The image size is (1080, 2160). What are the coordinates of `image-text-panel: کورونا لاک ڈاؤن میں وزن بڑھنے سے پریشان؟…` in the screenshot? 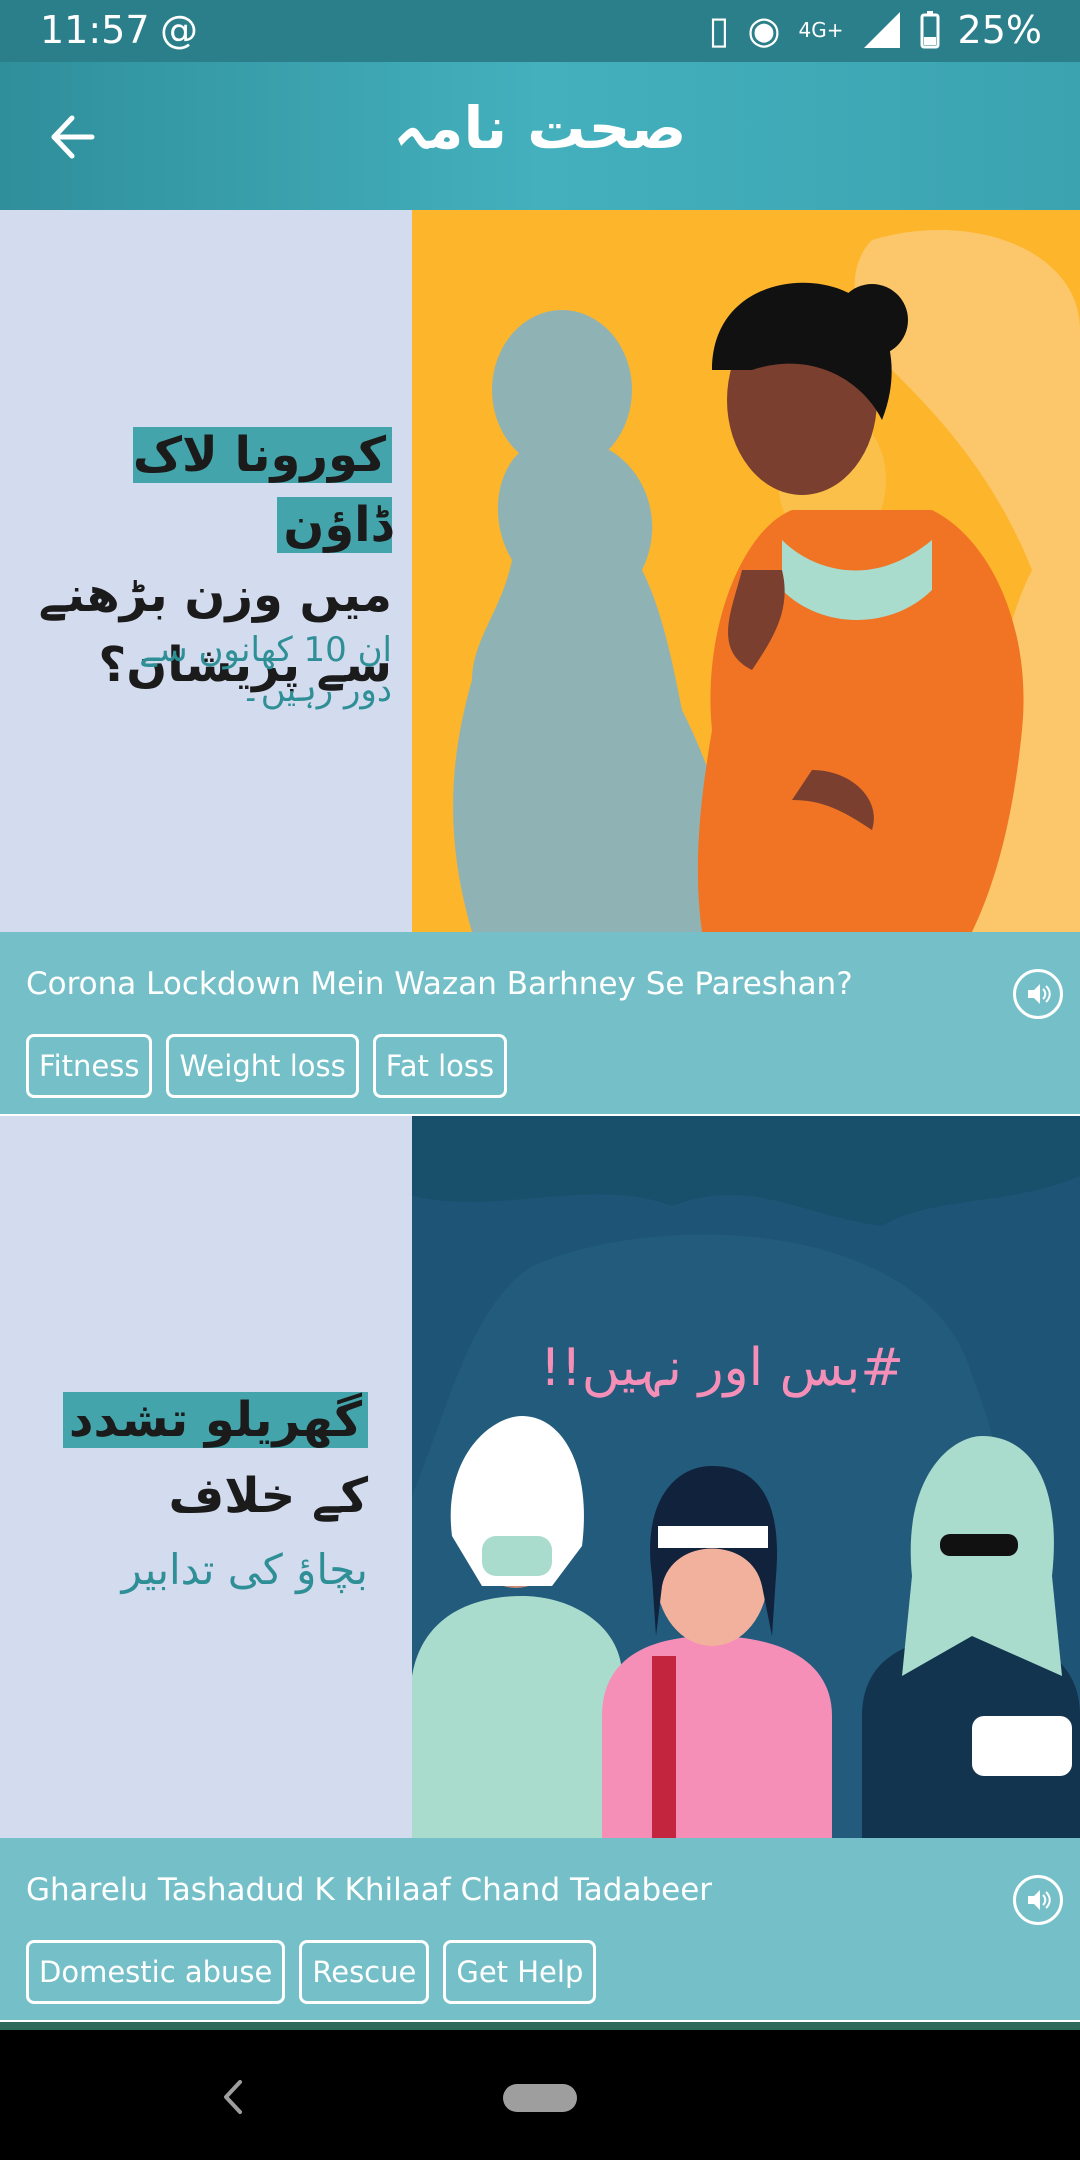 It's located at (206, 571).